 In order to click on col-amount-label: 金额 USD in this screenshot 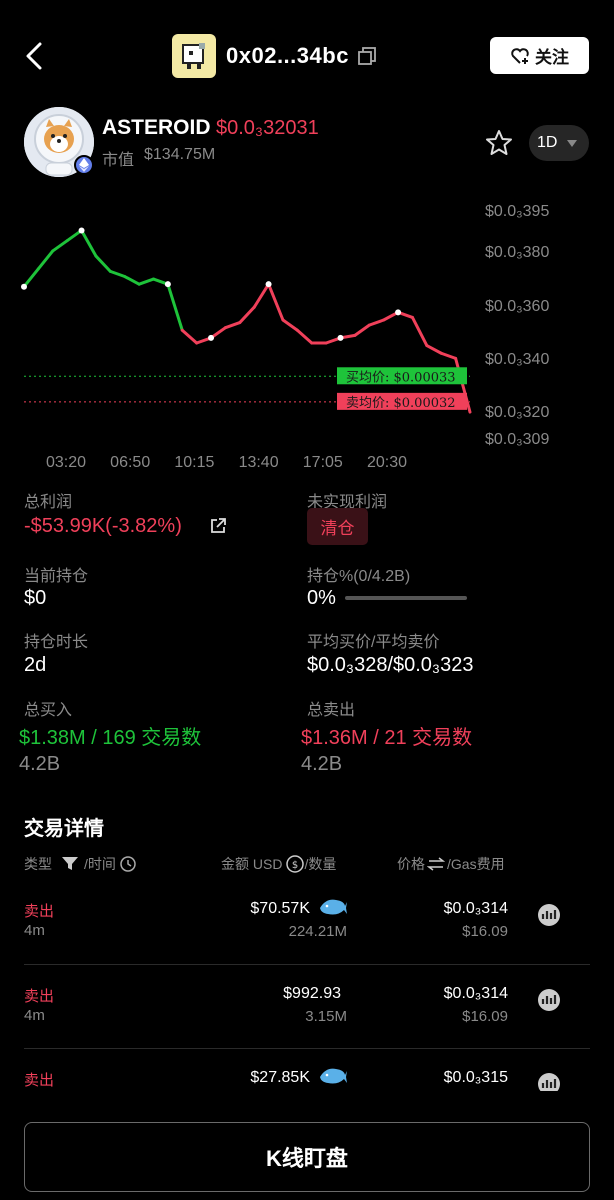, I will do `click(252, 864)`.